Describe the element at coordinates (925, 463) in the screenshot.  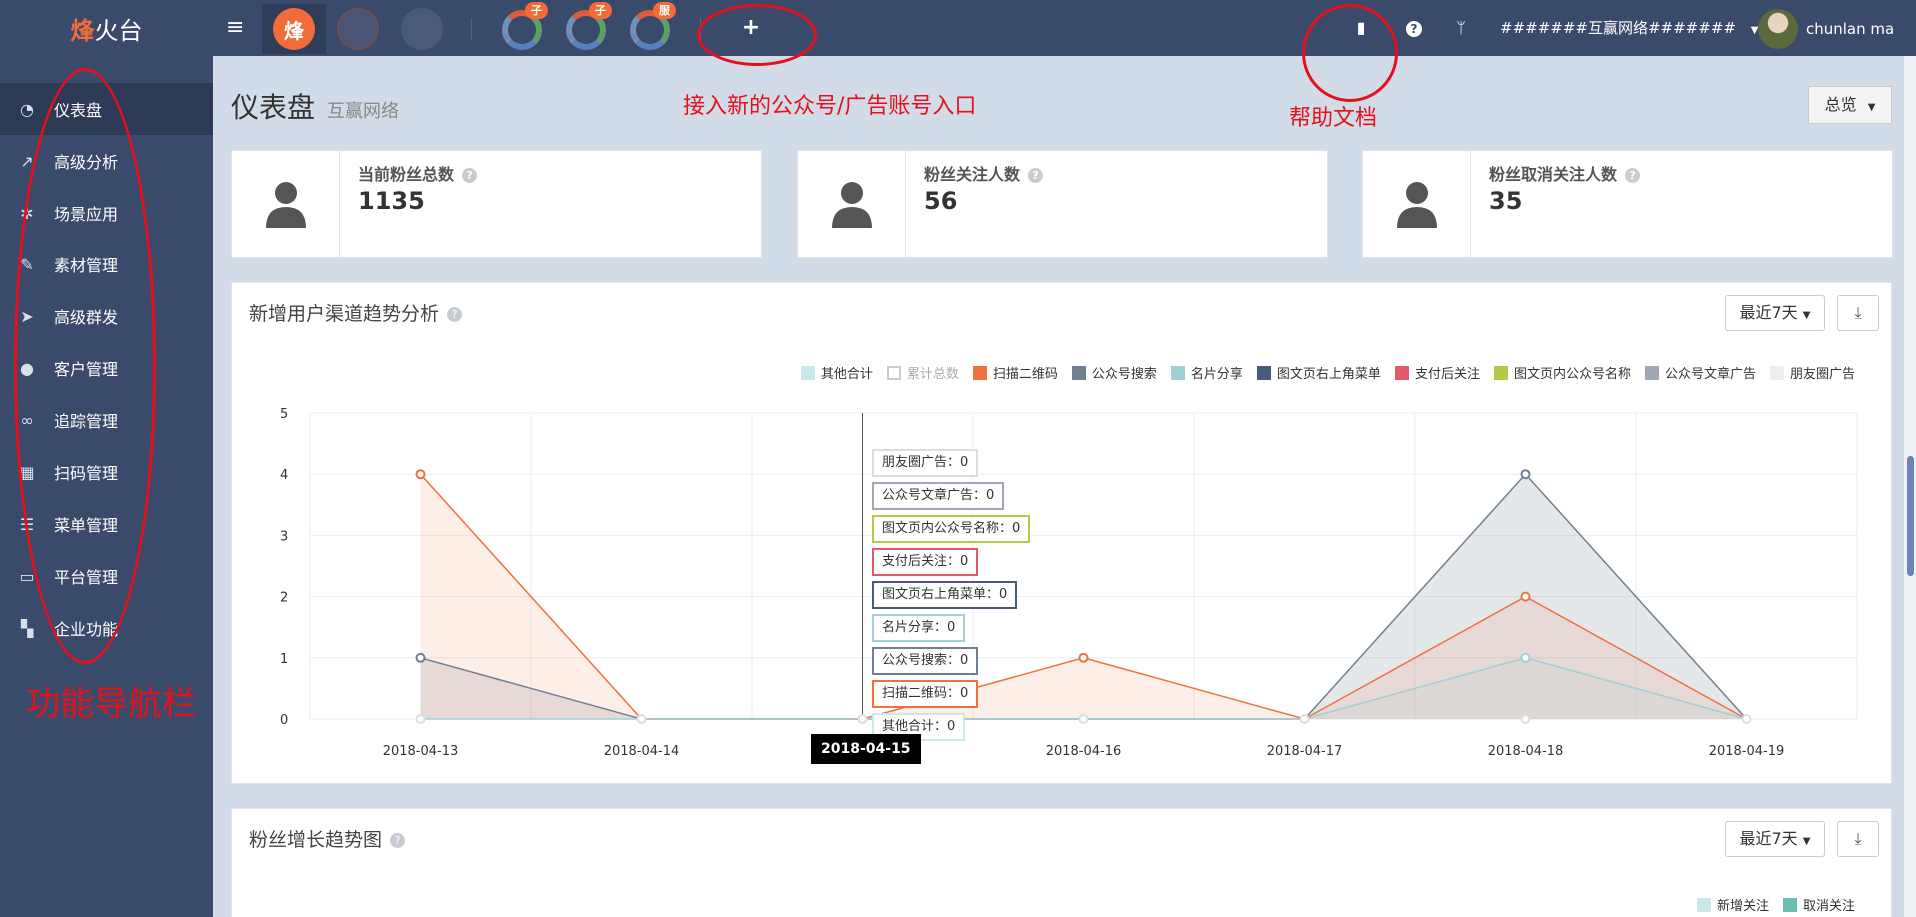
I see `tooltip-row: 朋友圈广告：0` at that location.